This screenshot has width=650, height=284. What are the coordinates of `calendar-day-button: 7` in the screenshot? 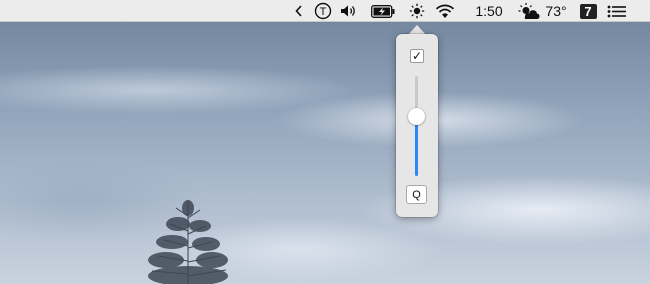 It's located at (588, 11).